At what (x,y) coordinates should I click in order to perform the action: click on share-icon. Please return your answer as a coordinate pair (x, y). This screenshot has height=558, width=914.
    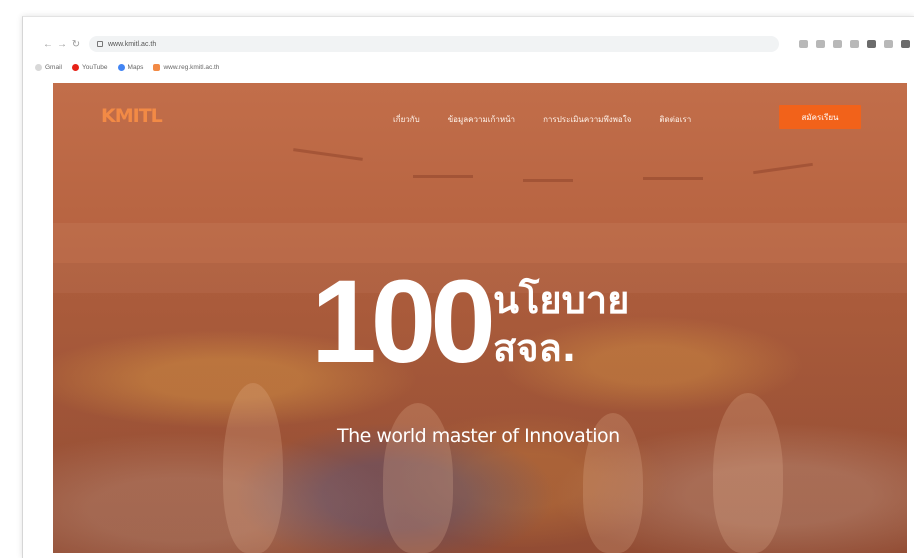
    Looking at the image, I should click on (803, 44).